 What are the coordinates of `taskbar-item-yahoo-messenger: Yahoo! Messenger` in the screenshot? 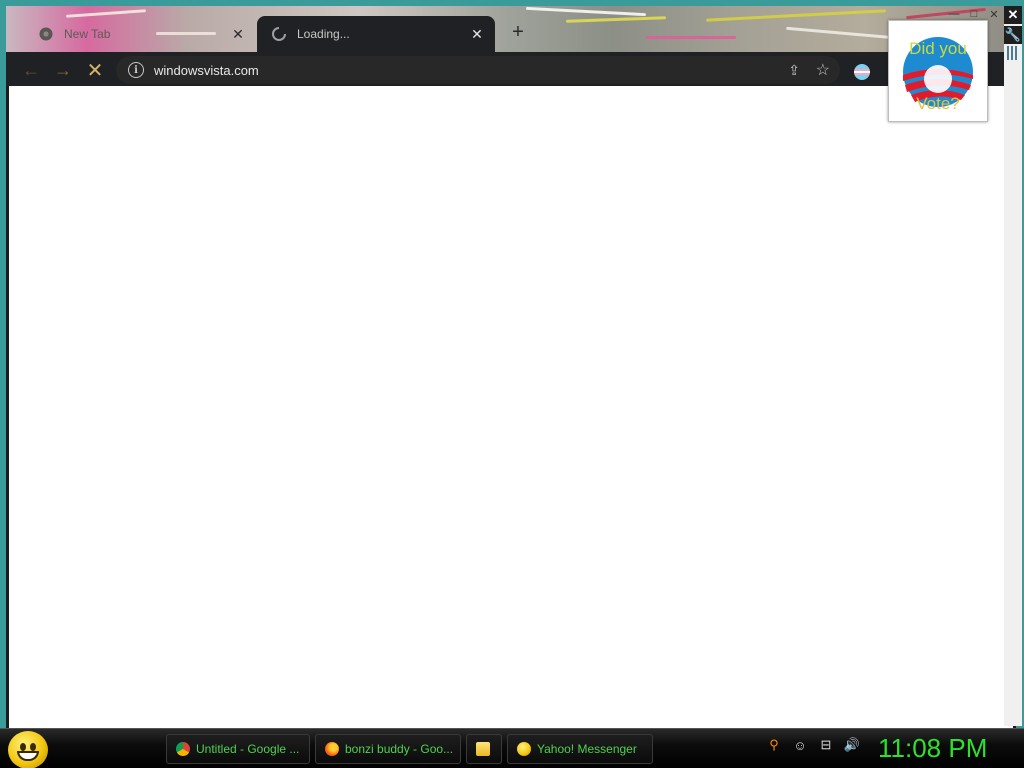 It's located at (580, 749).